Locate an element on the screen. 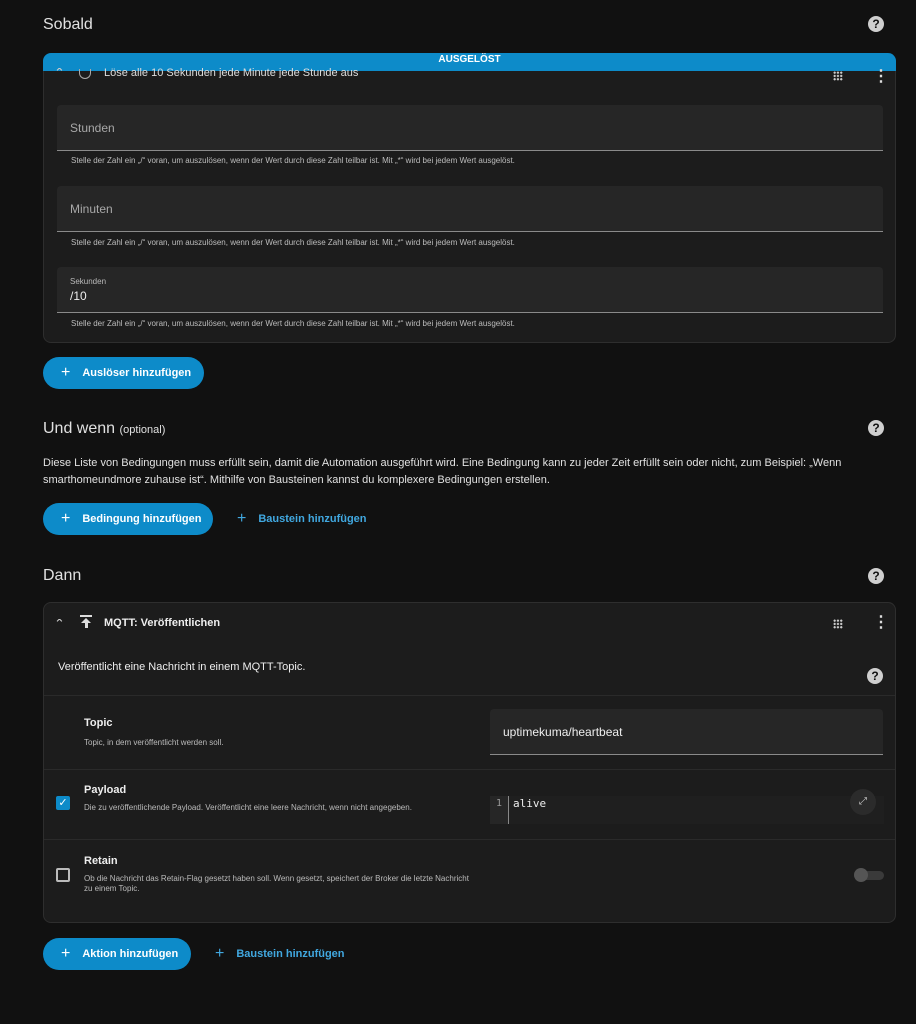 The height and width of the screenshot is (1024, 916). section-title-und-wenn: Und wenn (optional) is located at coordinates (104, 429).